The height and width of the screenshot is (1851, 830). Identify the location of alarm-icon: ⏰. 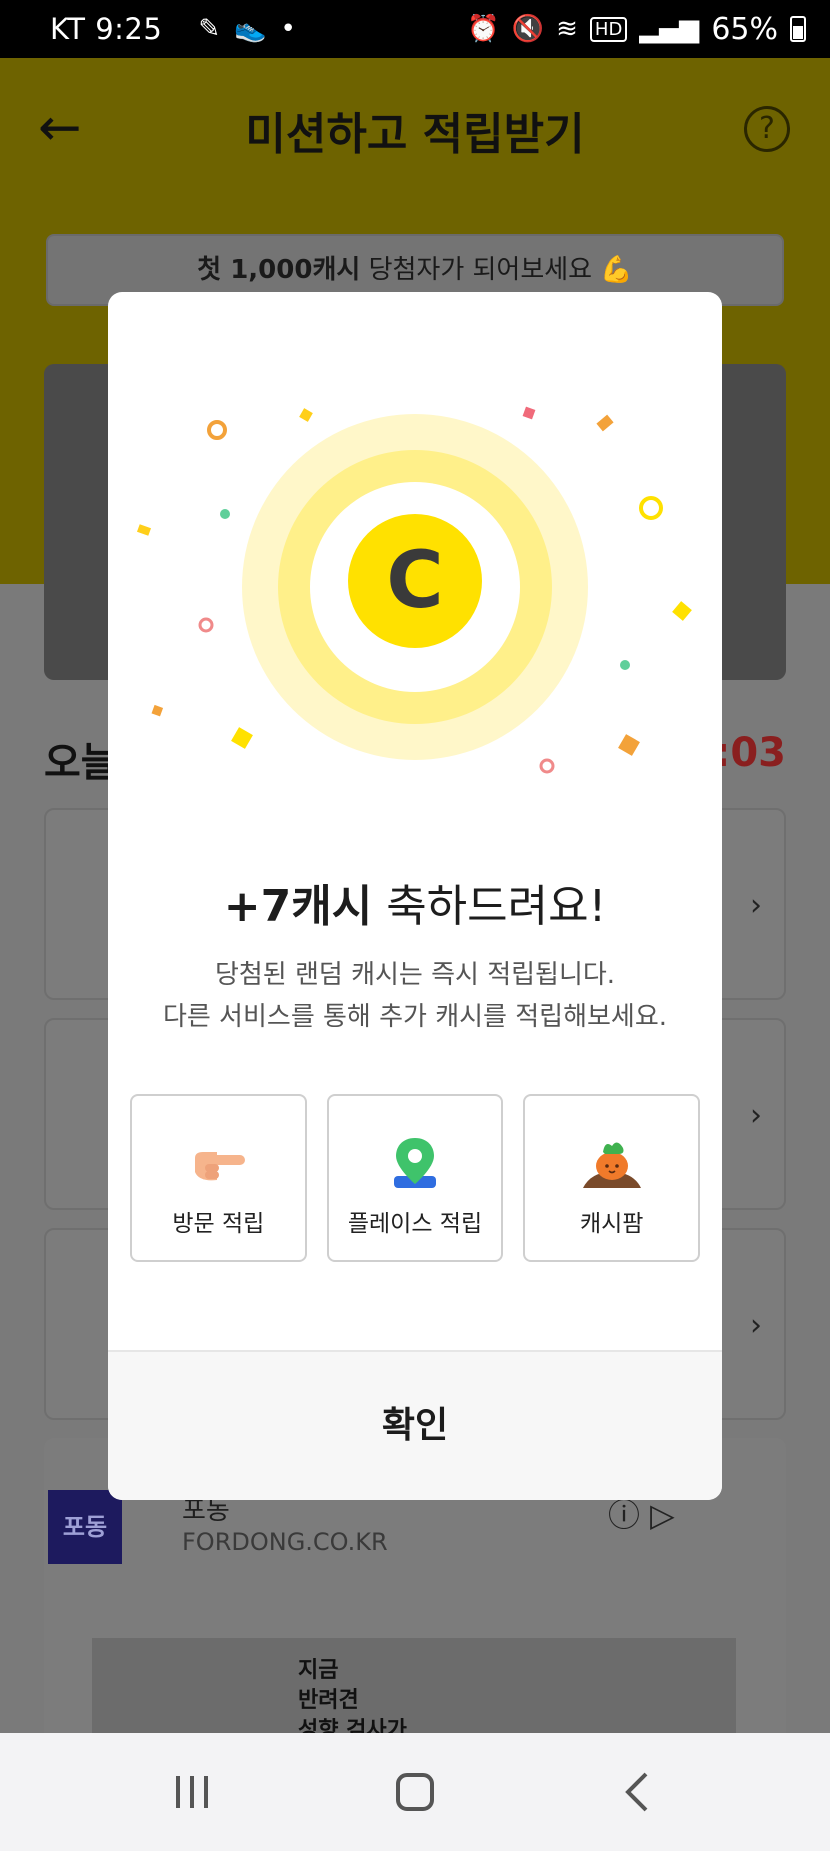
(483, 29).